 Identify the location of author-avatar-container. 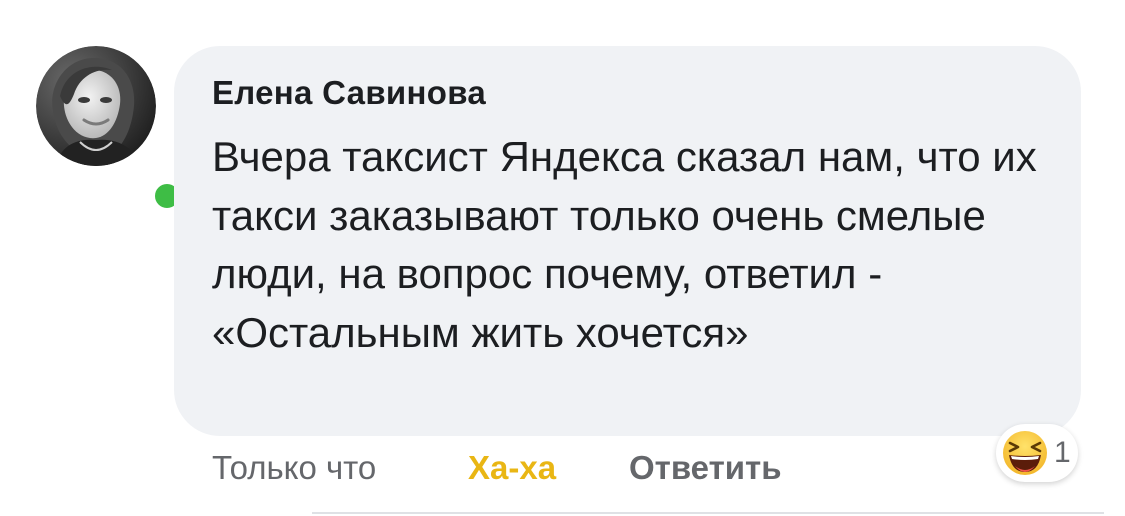
(110, 129).